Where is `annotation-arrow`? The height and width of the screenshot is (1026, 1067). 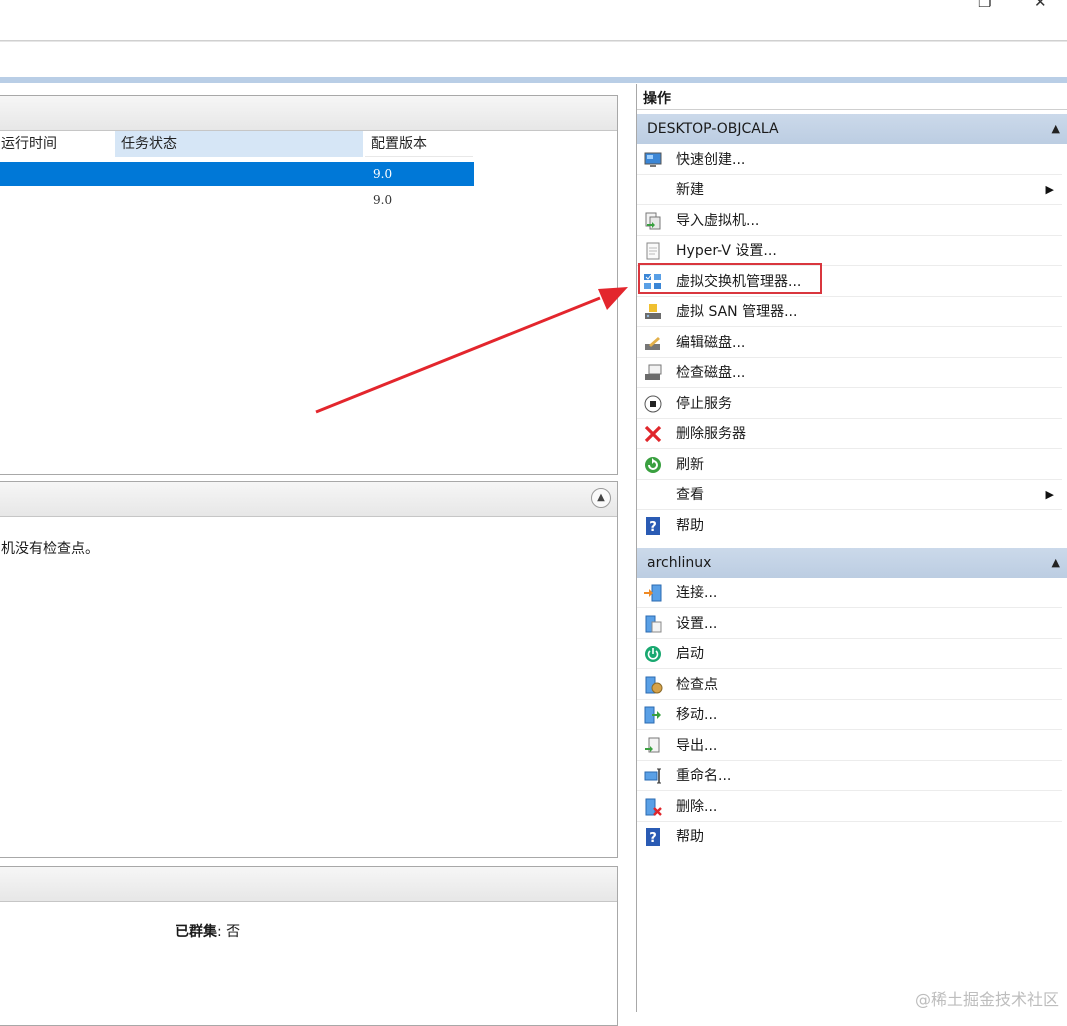
annotation-arrow is located at coordinates (471, 350).